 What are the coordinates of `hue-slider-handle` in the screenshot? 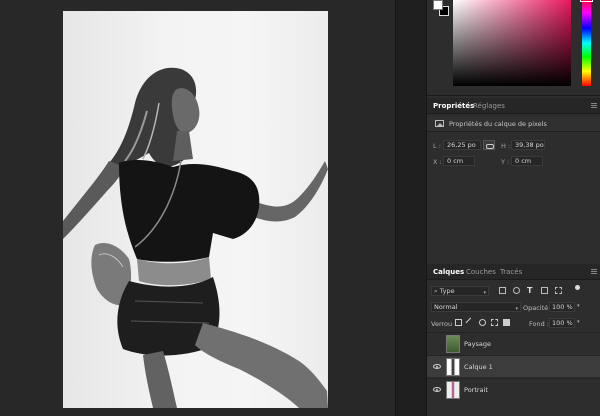 It's located at (586, 1).